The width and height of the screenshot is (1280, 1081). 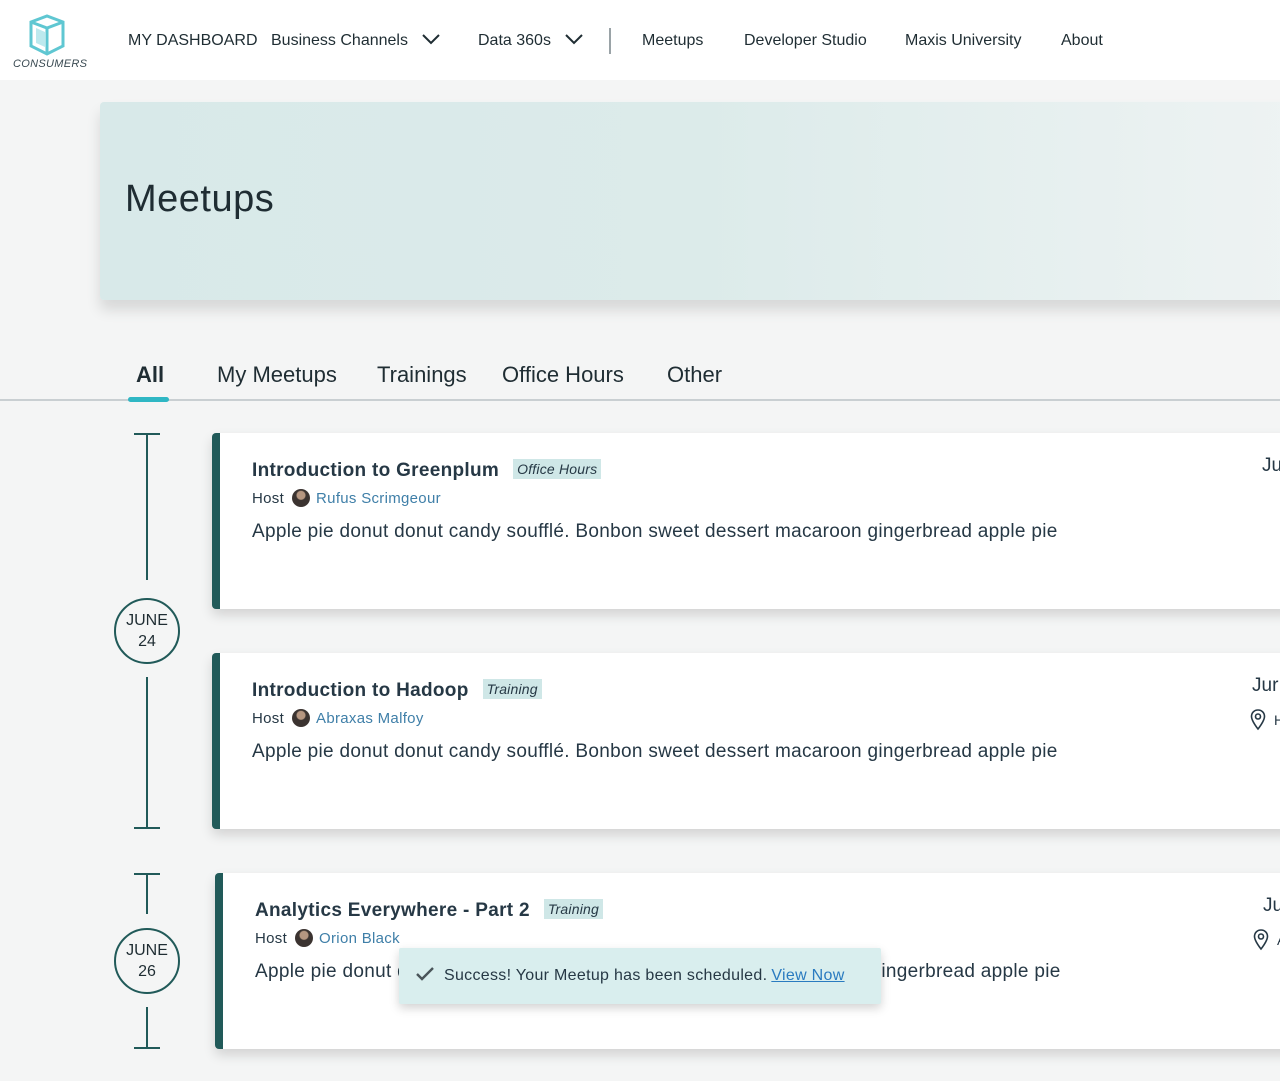 I want to click on host-row: Host Abraxas Malfoy, so click(x=338, y=718).